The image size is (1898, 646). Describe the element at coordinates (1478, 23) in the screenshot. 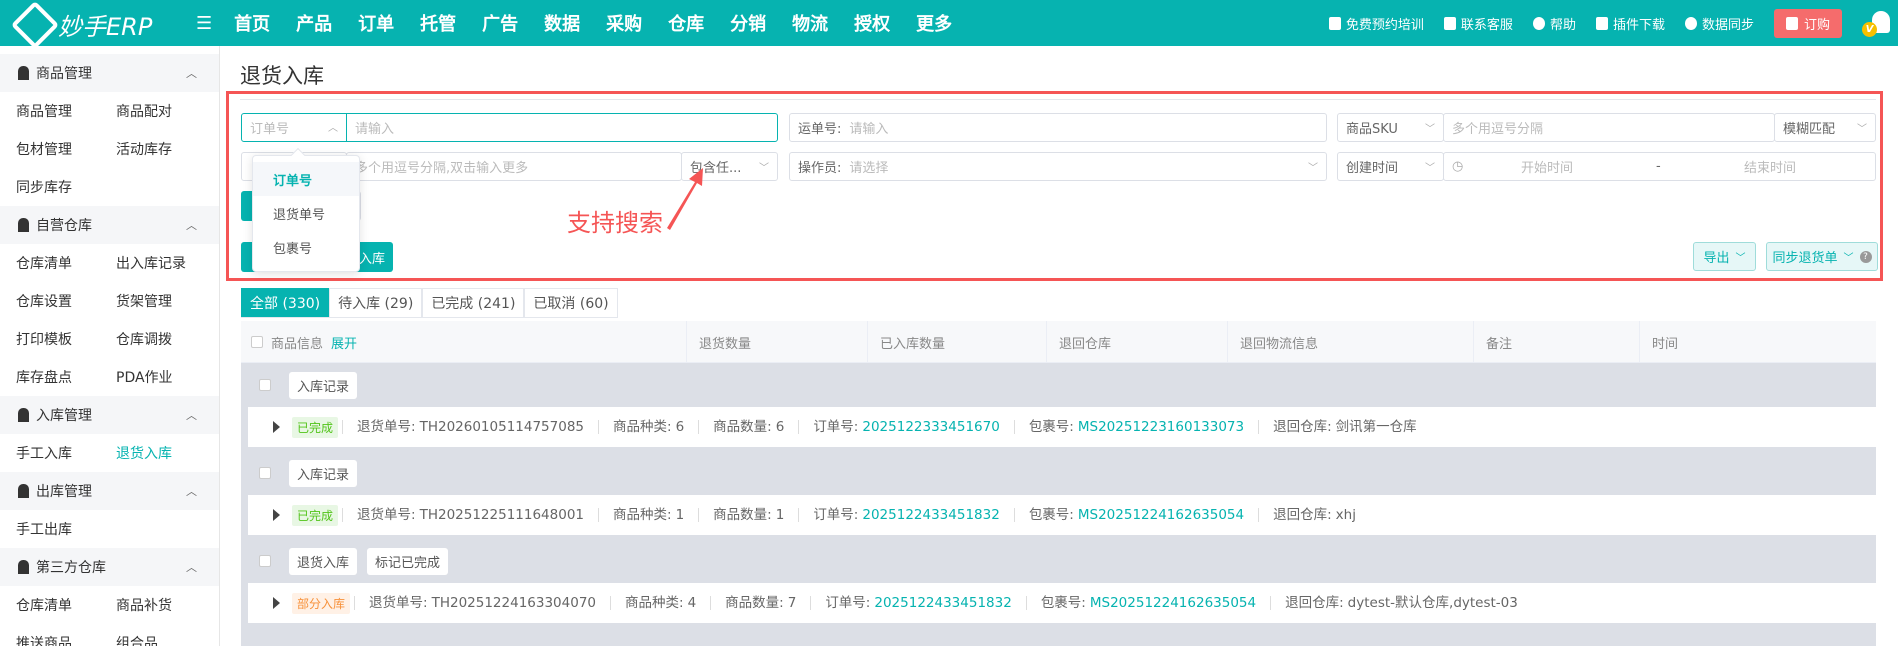

I see `service-link: 联系客服` at that location.